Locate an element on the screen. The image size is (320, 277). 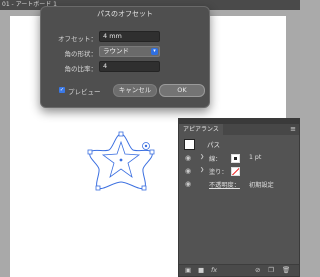
opacity-label: 不透明度： is located at coordinates (224, 184).